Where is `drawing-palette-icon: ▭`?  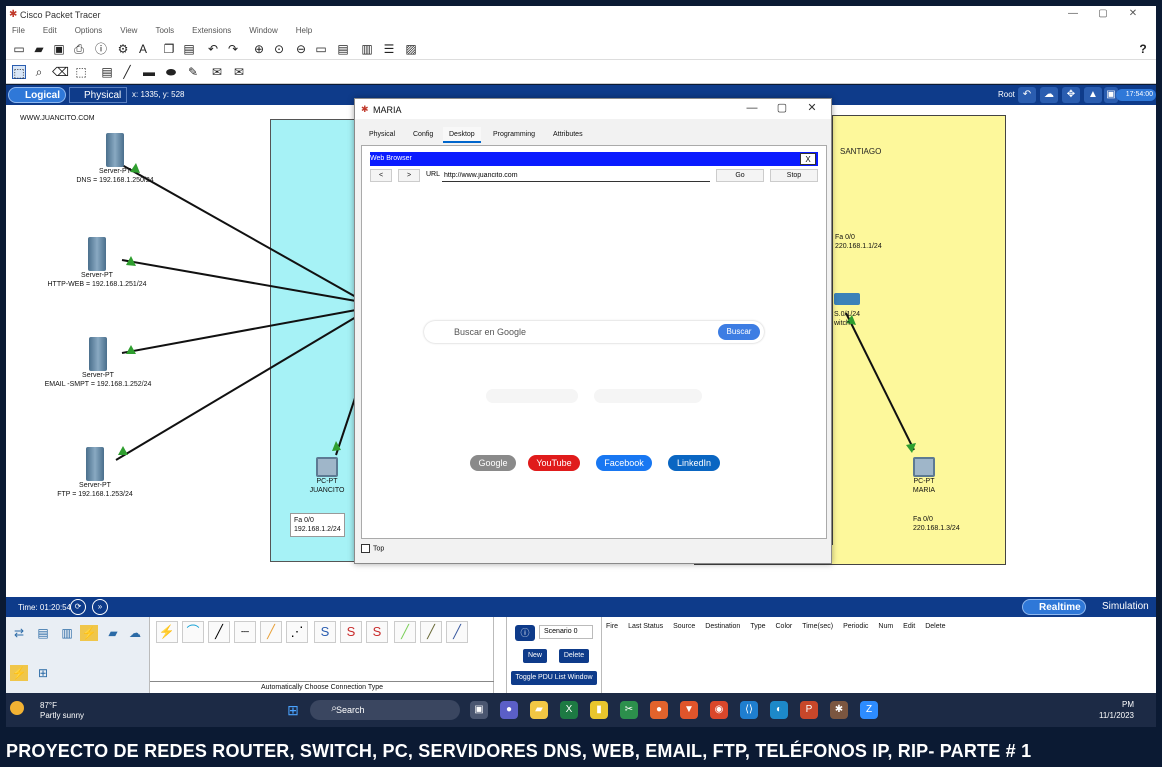
drawing-palette-icon: ▭ is located at coordinates (321, 49).